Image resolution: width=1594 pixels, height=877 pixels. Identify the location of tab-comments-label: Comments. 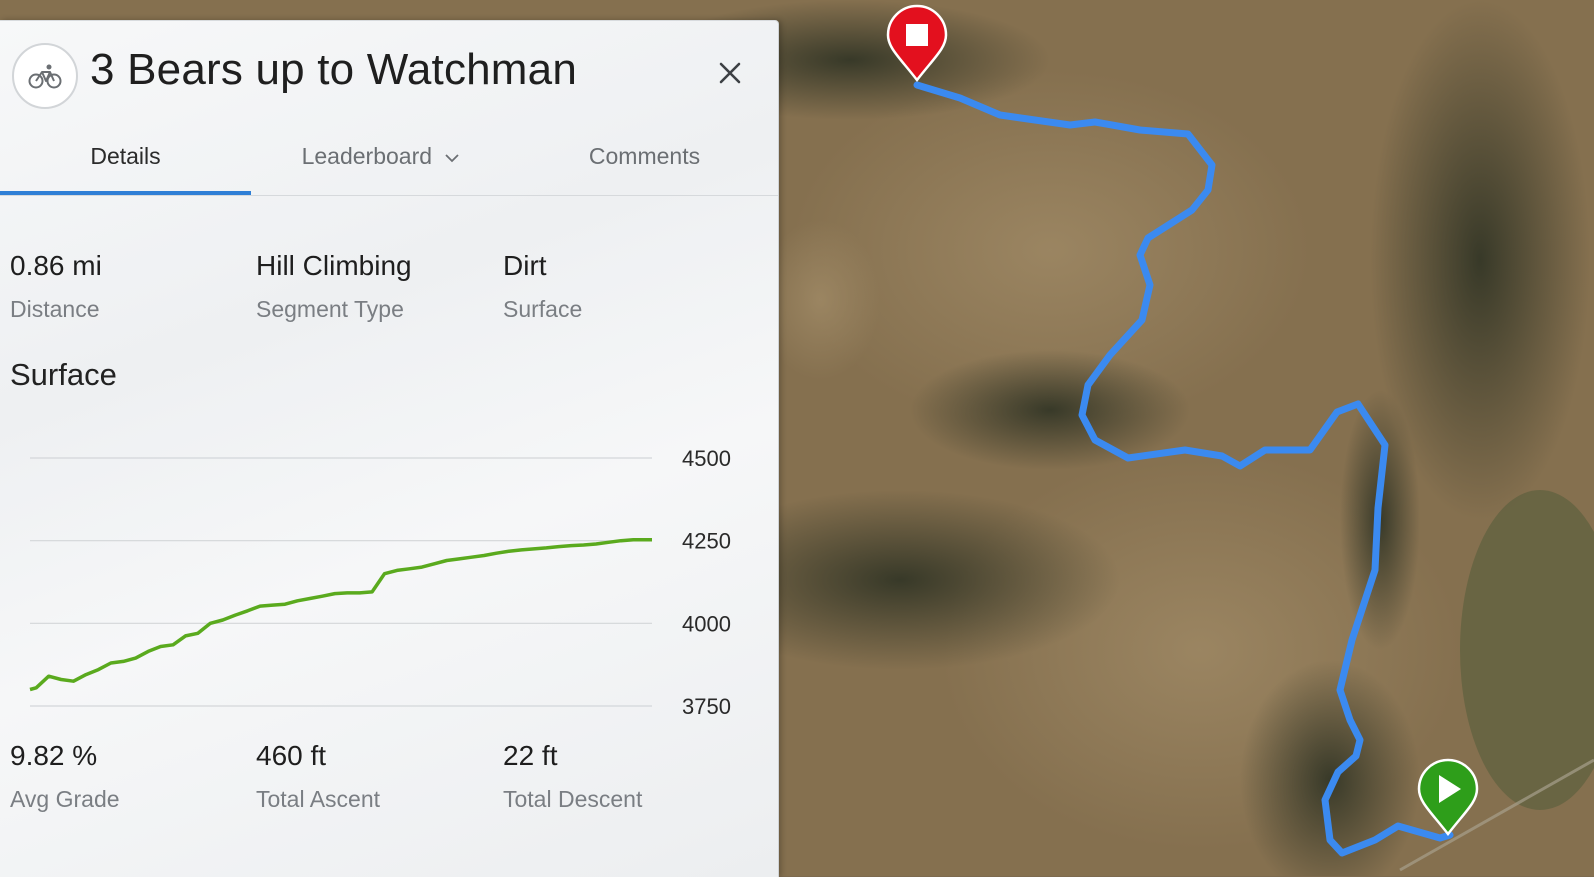
(644, 156).